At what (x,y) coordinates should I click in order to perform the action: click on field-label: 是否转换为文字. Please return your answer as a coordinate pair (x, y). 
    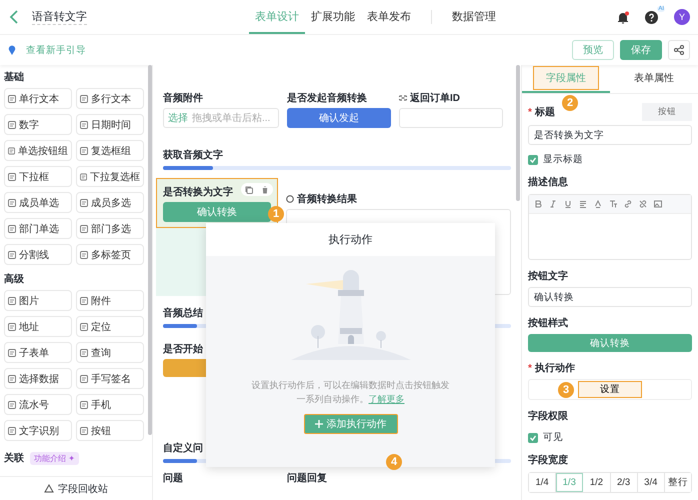
    Looking at the image, I should click on (198, 191).